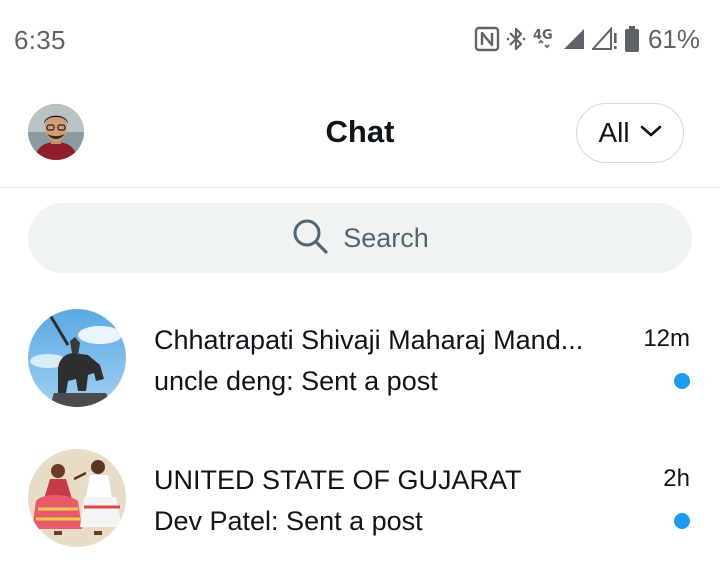  I want to click on chat-time: 12m, so click(666, 338).